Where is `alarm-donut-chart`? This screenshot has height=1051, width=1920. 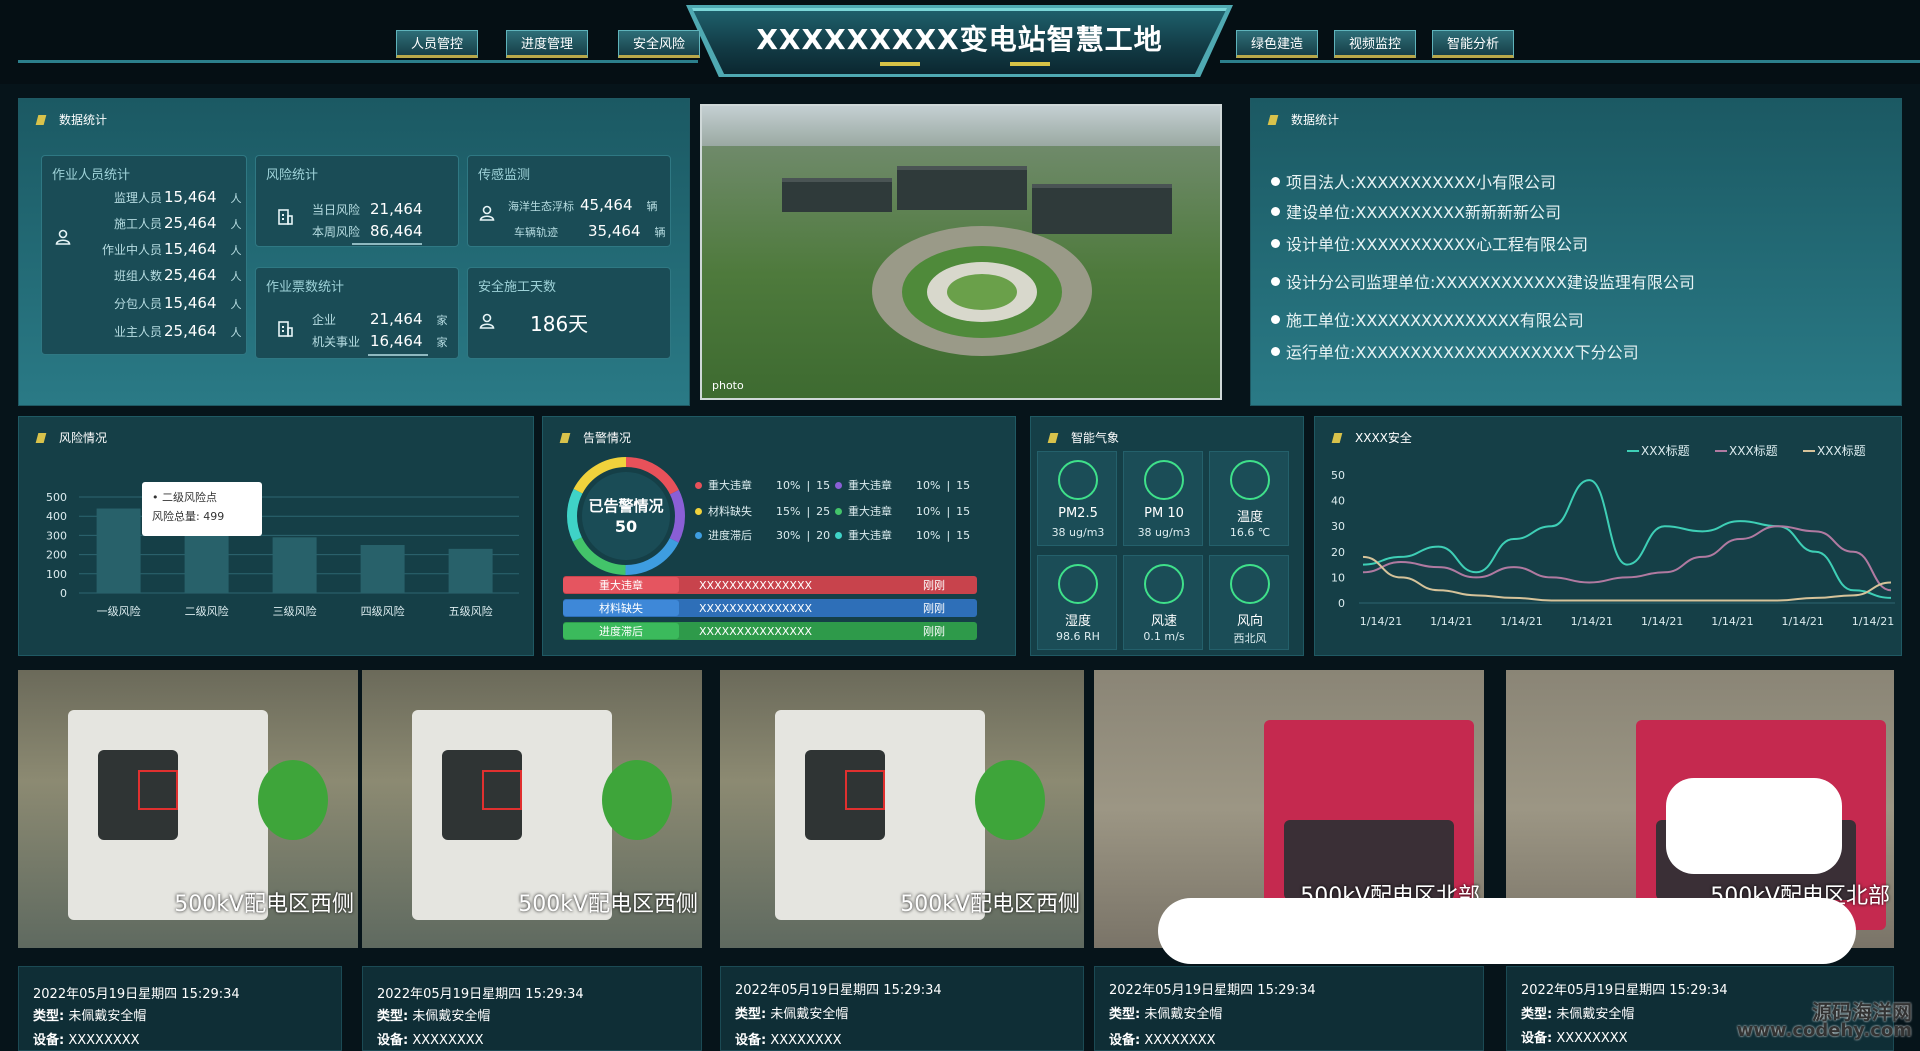 alarm-donut-chart is located at coordinates (626, 516).